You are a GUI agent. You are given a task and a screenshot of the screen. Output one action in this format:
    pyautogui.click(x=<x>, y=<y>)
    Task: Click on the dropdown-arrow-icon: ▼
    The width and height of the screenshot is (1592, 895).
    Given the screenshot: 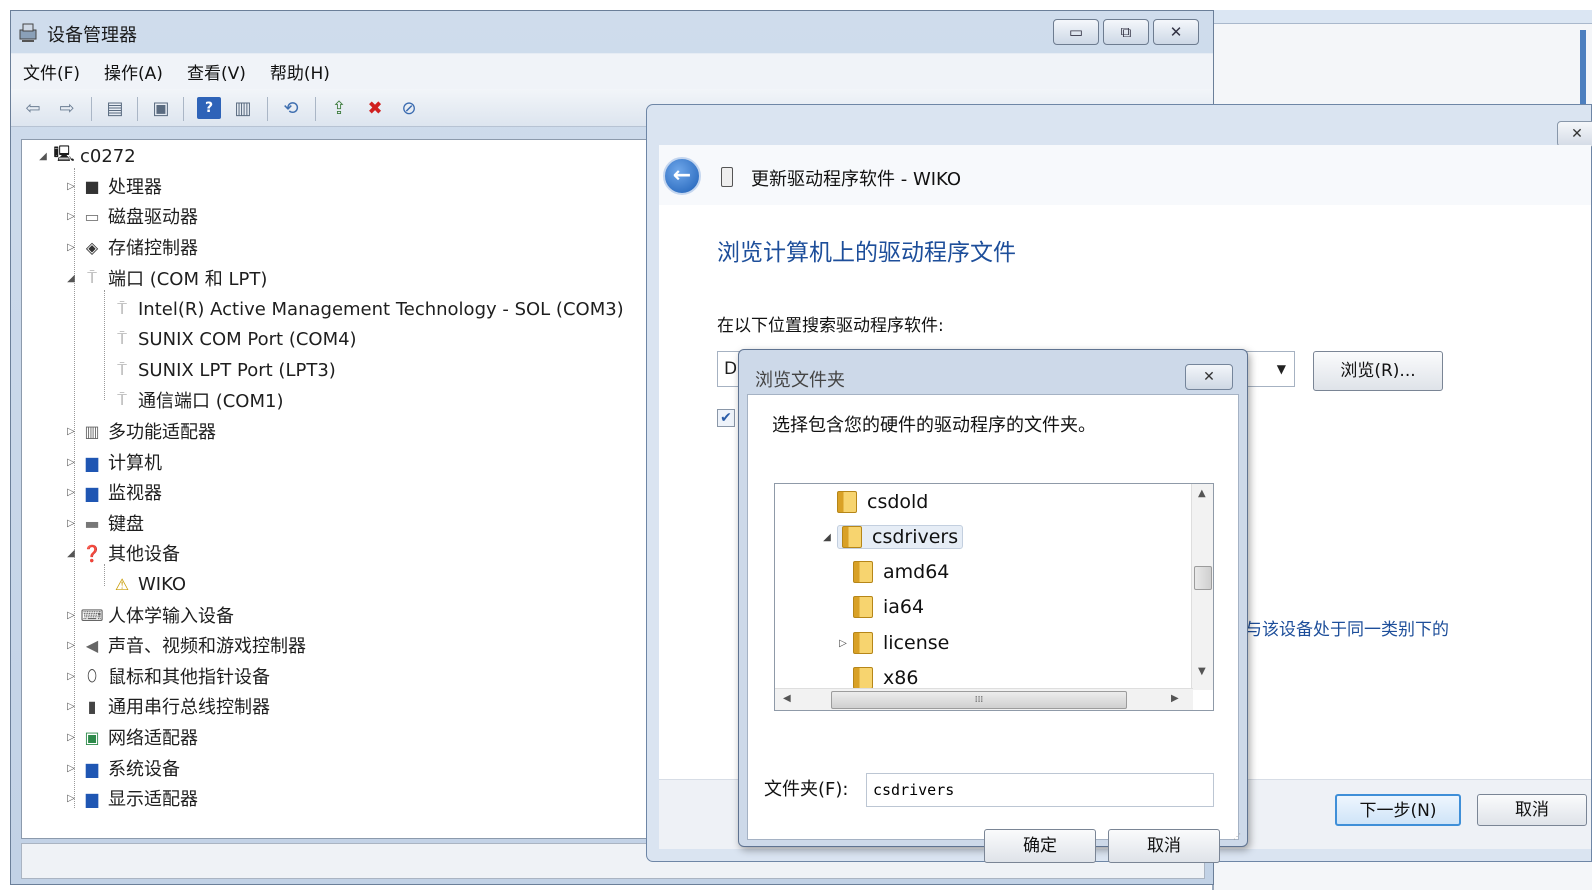 What is the action you would take?
    pyautogui.click(x=1281, y=369)
    